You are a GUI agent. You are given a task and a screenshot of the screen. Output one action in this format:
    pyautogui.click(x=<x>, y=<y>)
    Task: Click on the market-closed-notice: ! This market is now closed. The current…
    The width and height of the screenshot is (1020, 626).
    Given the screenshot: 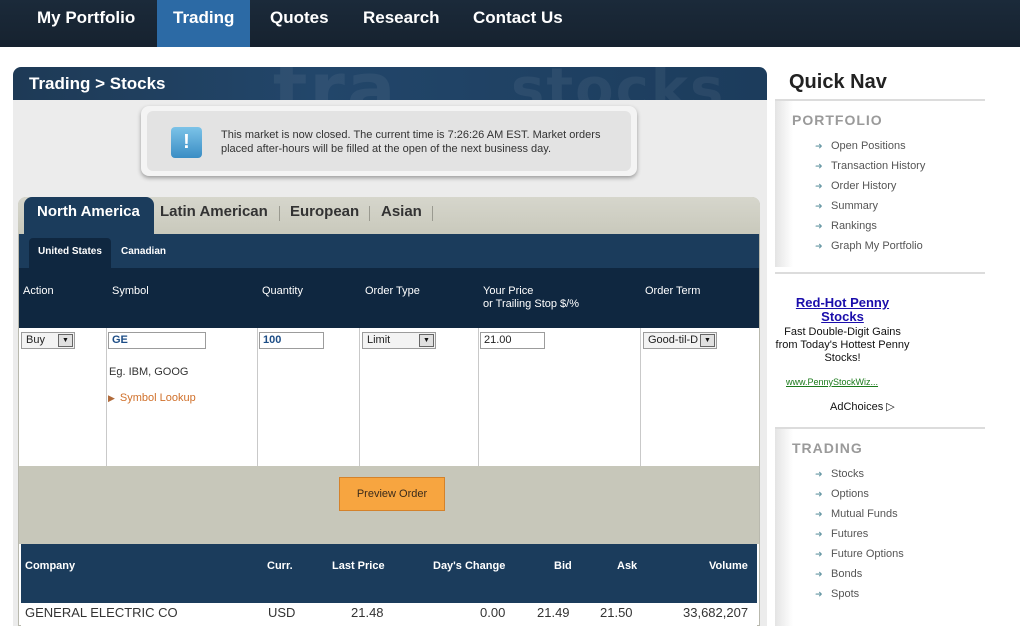 What is the action you would take?
    pyautogui.click(x=389, y=141)
    